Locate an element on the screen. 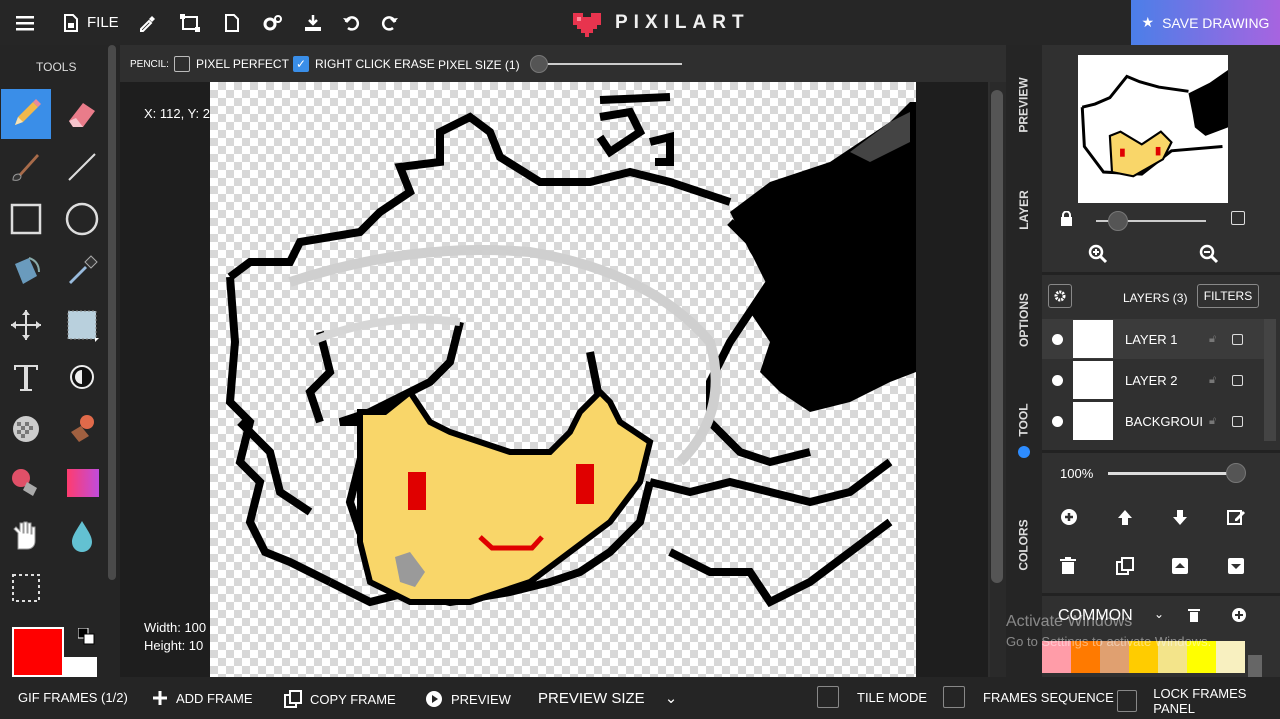 This screenshot has width=1280, height=719. palette-scrollbar is located at coordinates (1255, 666).